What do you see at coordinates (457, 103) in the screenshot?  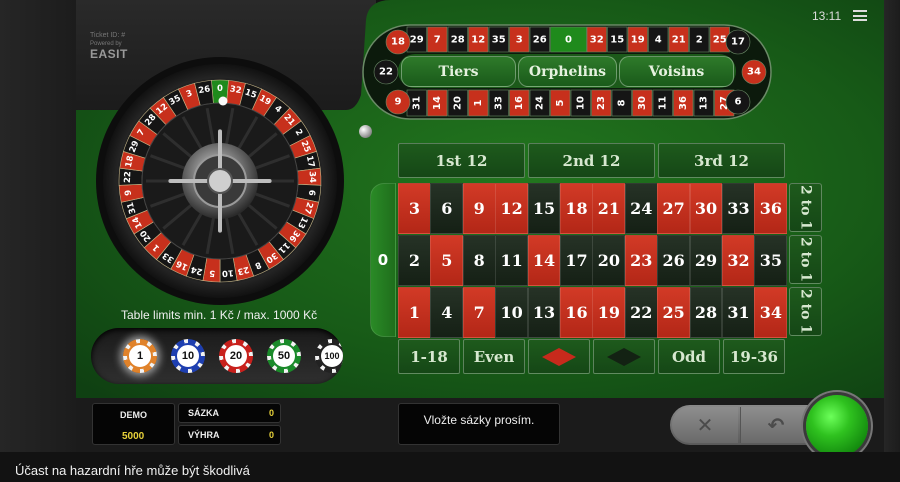 I see `race-number-20: 20` at bounding box center [457, 103].